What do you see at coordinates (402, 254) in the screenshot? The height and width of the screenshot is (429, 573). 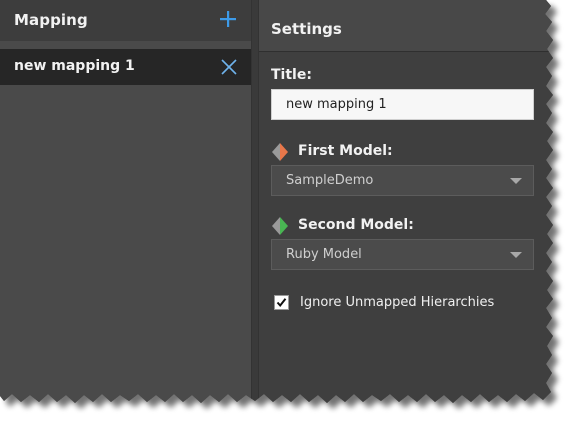 I see `second-model-select: Ruby Model` at bounding box center [402, 254].